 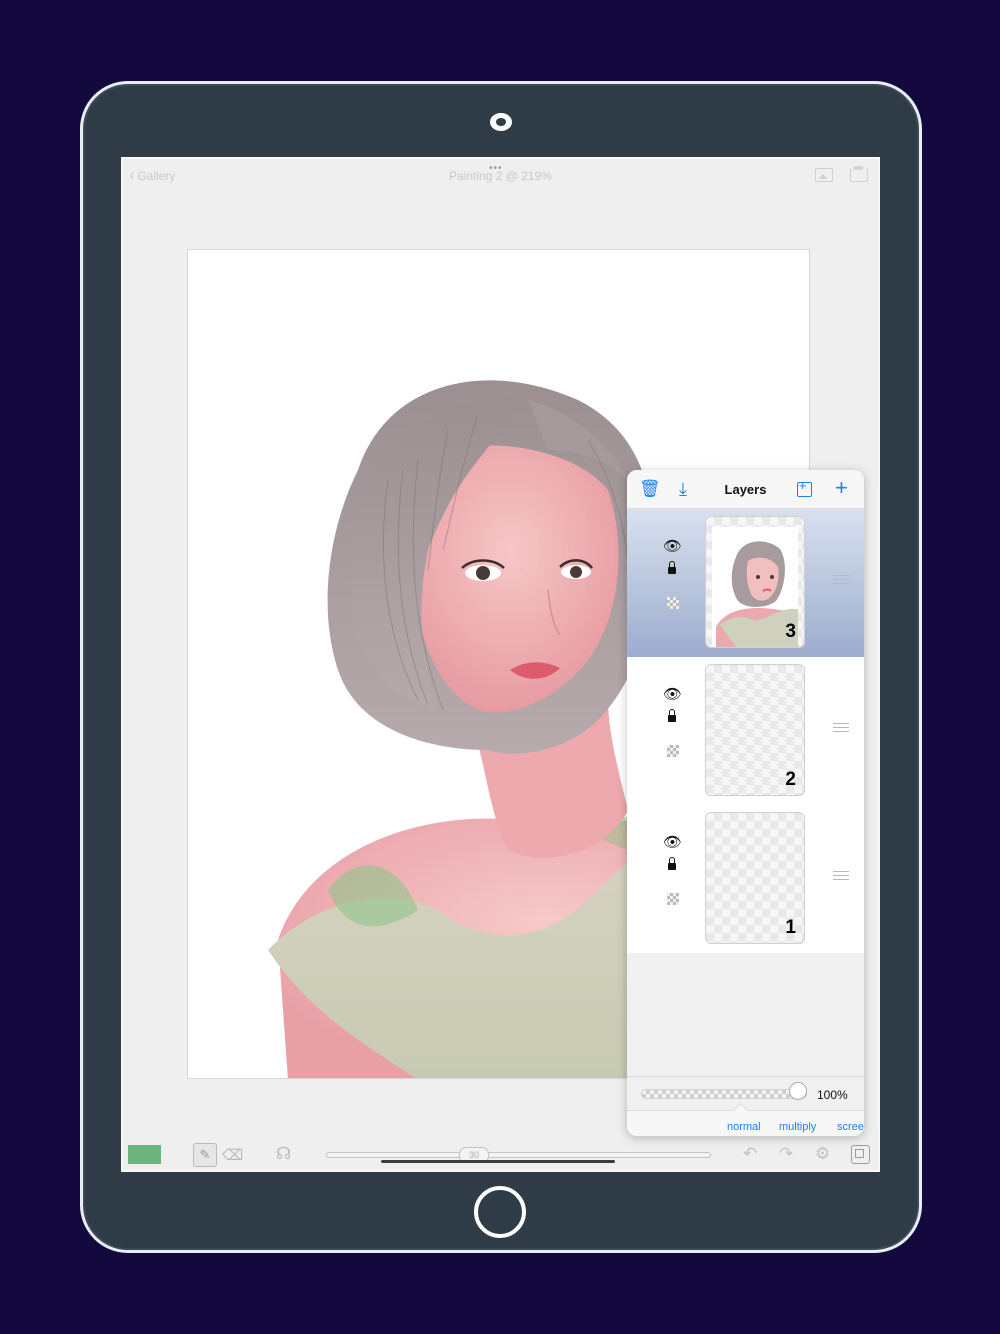 I want to click on blend-mode-multiply: multiply, so click(x=797, y=1127).